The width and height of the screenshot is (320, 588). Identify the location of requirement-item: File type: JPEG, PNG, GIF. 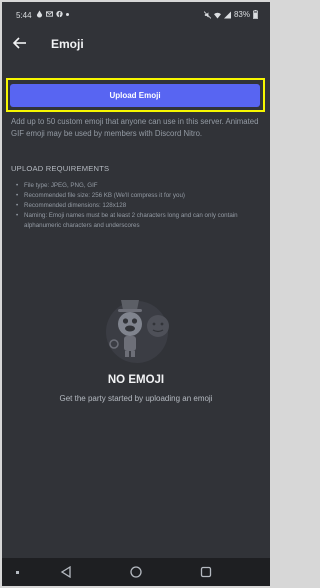
(141, 186).